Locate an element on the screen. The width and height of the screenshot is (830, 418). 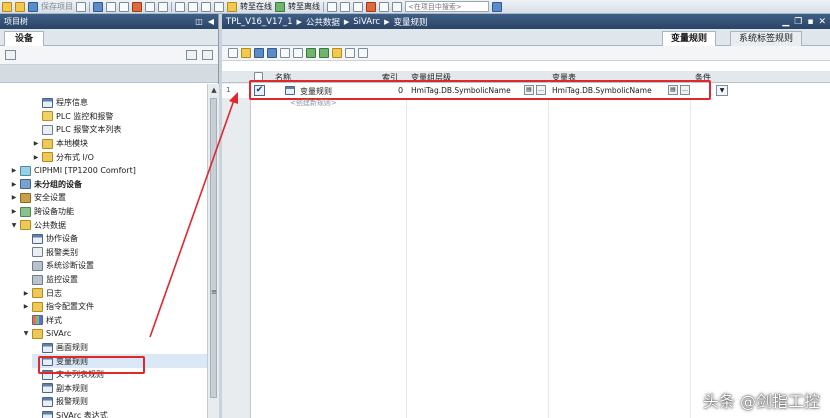
import-icon is located at coordinates (337, 53).